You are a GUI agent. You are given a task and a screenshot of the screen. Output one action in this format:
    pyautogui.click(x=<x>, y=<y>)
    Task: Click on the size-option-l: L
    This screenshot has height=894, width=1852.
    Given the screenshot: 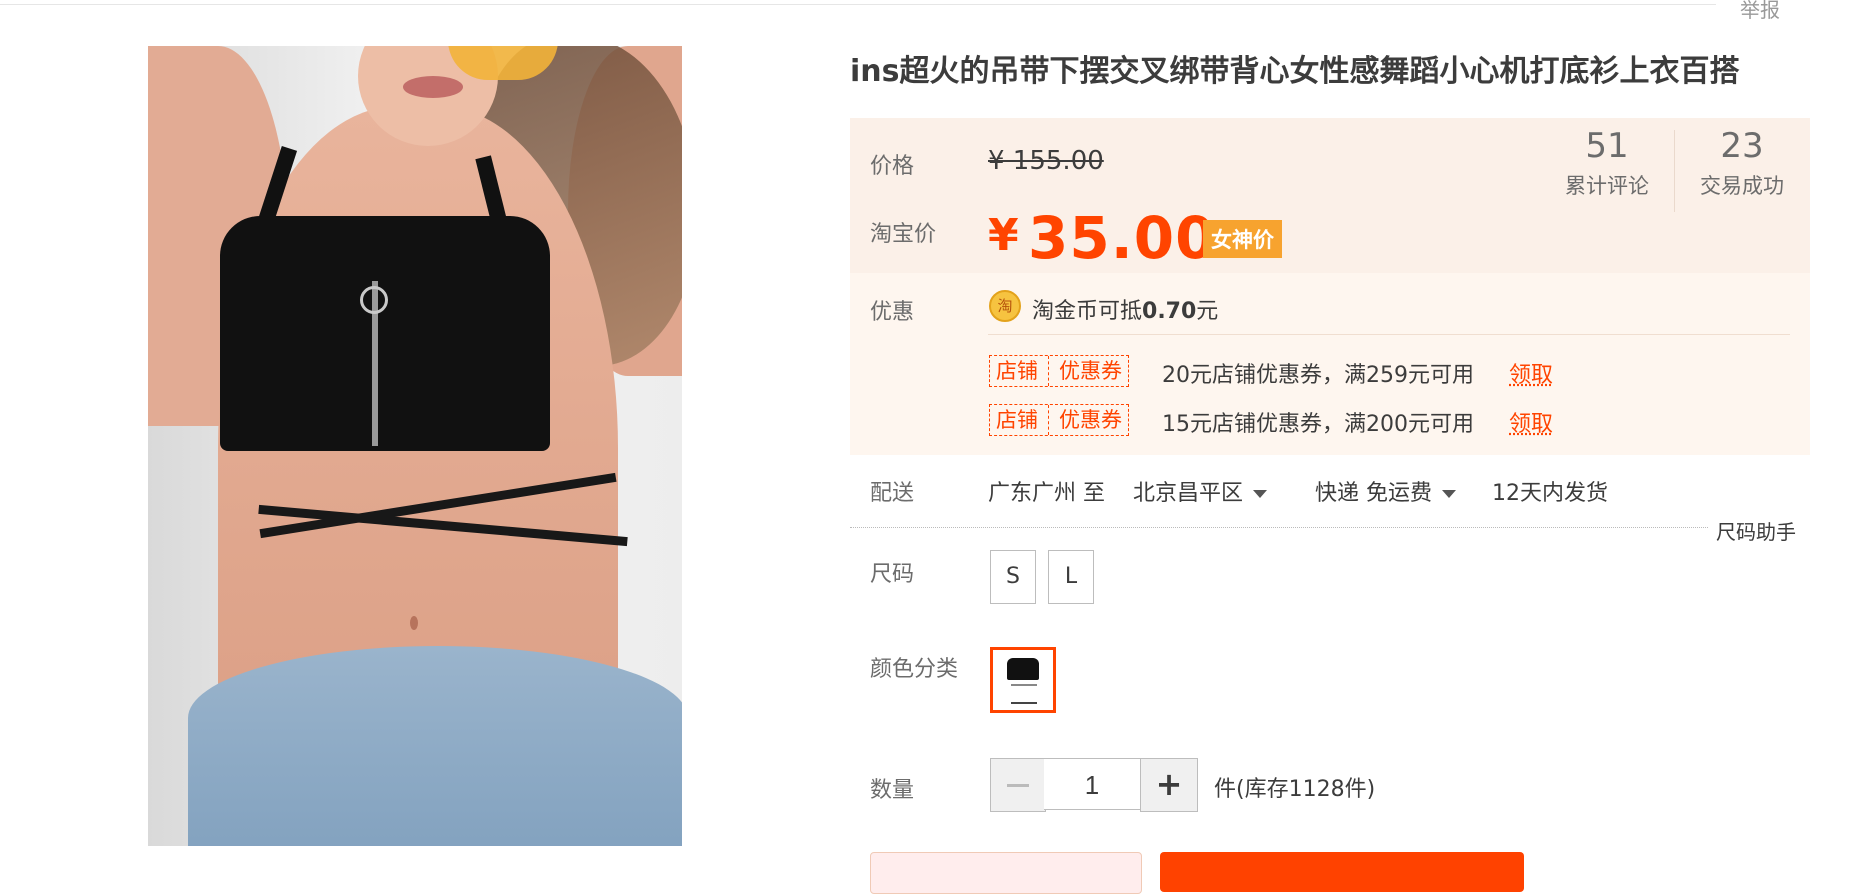 What is the action you would take?
    pyautogui.click(x=1071, y=577)
    